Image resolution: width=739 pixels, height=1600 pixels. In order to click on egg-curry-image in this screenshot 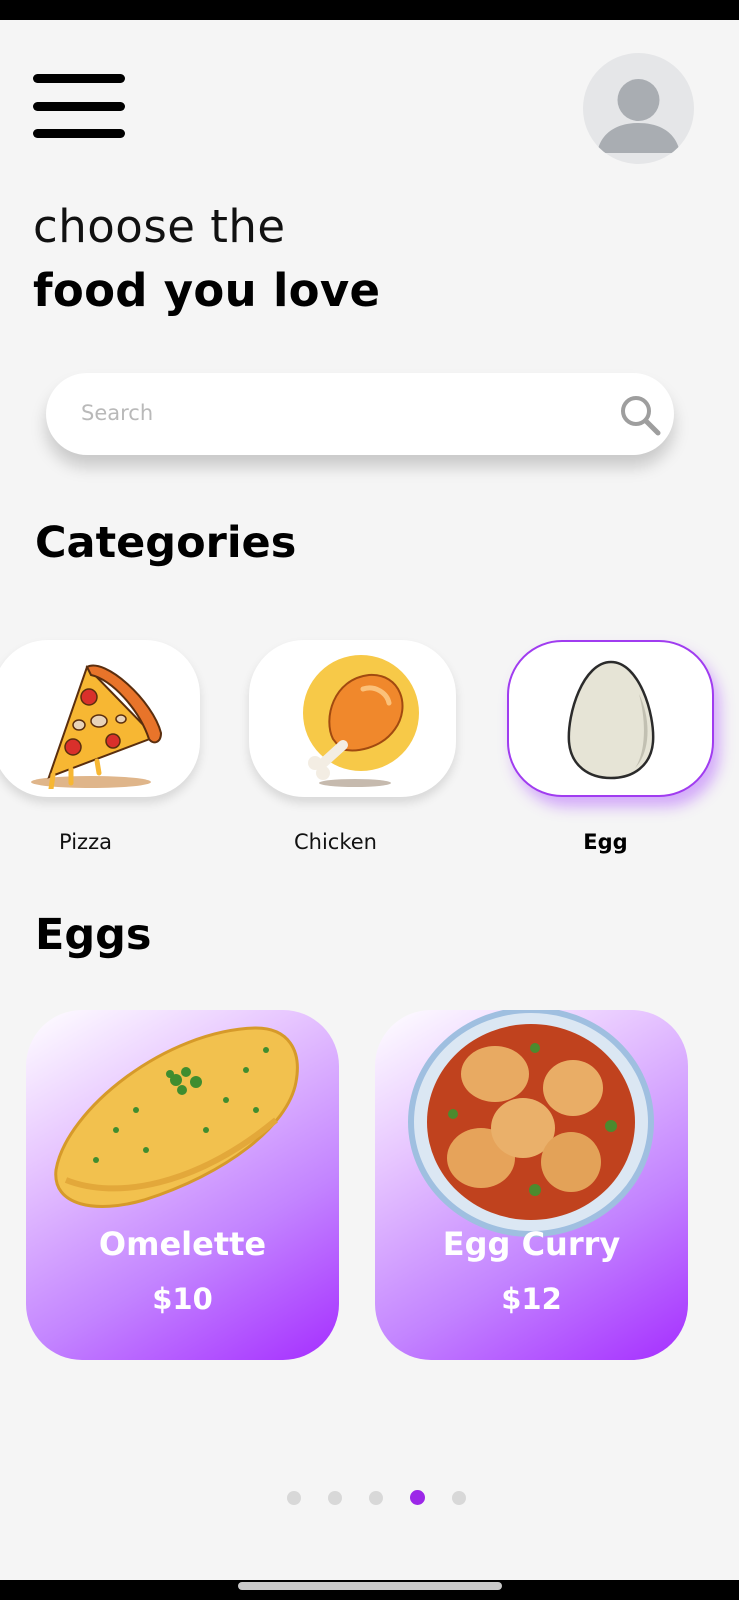, I will do `click(531, 1123)`.